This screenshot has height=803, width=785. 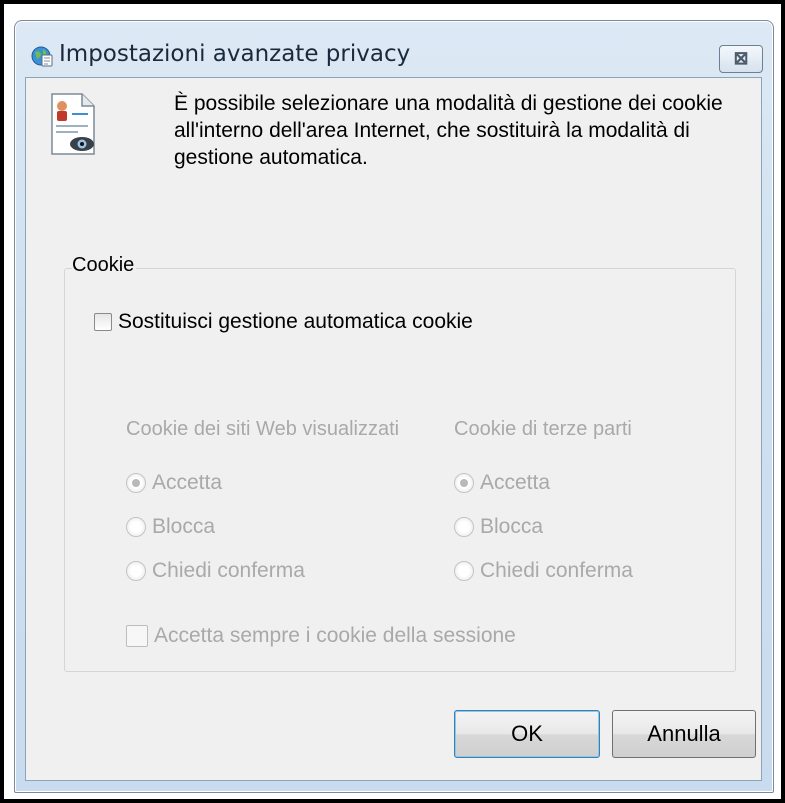 I want to click on first-party-prompt-radio: Chiedi conferma, so click(x=262, y=571).